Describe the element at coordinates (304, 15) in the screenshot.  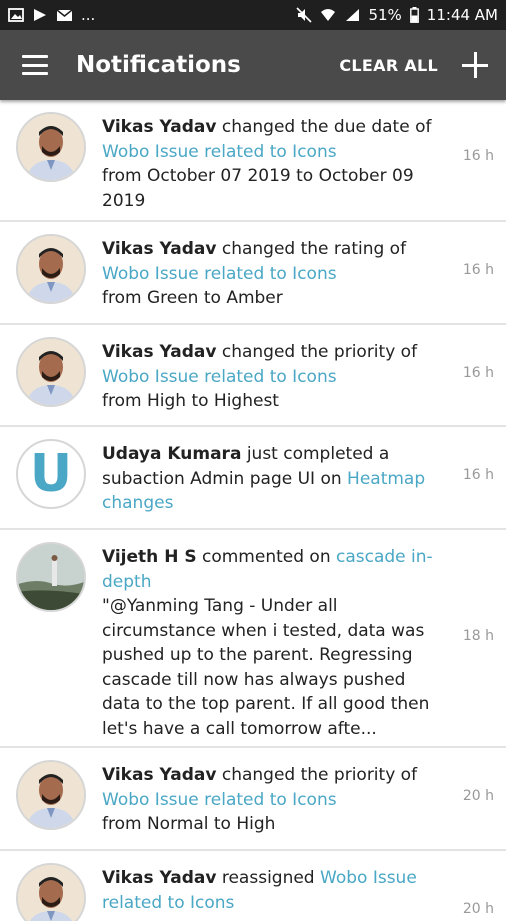
I see `mute-icon` at that location.